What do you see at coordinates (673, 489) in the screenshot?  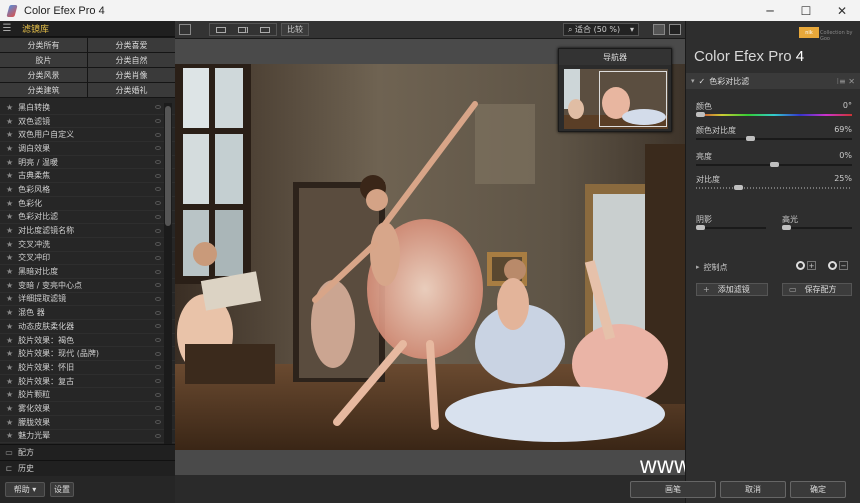 I see `brush-button: 画笔` at bounding box center [673, 489].